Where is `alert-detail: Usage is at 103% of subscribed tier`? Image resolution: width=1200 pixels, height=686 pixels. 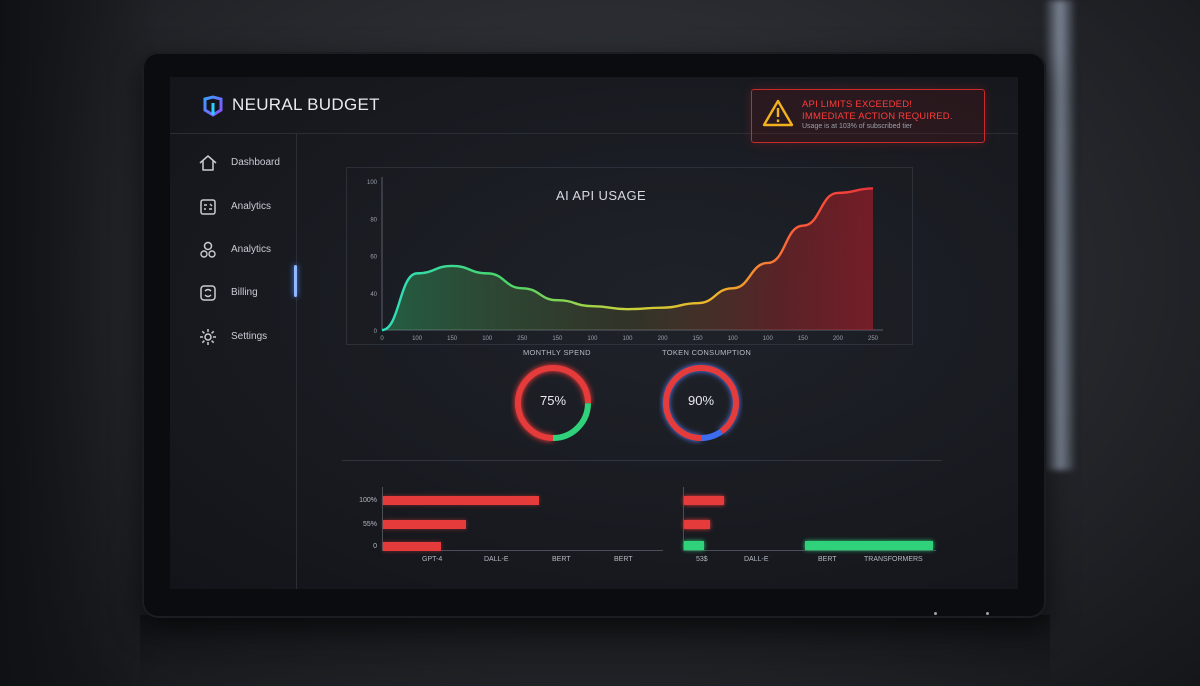
alert-detail: Usage is at 103% of subscribed tier is located at coordinates (857, 126).